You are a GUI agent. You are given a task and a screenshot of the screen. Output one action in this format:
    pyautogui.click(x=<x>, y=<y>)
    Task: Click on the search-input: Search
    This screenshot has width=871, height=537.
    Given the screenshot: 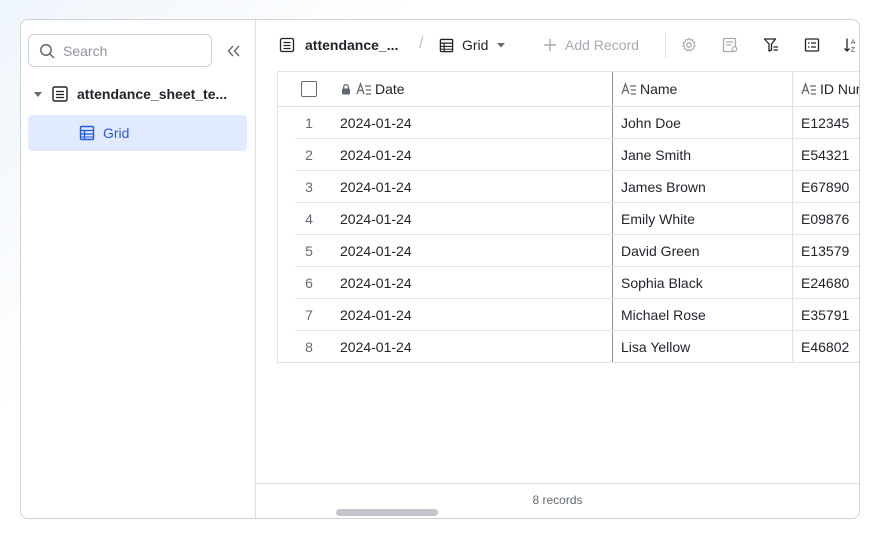 What is the action you would take?
    pyautogui.click(x=120, y=50)
    